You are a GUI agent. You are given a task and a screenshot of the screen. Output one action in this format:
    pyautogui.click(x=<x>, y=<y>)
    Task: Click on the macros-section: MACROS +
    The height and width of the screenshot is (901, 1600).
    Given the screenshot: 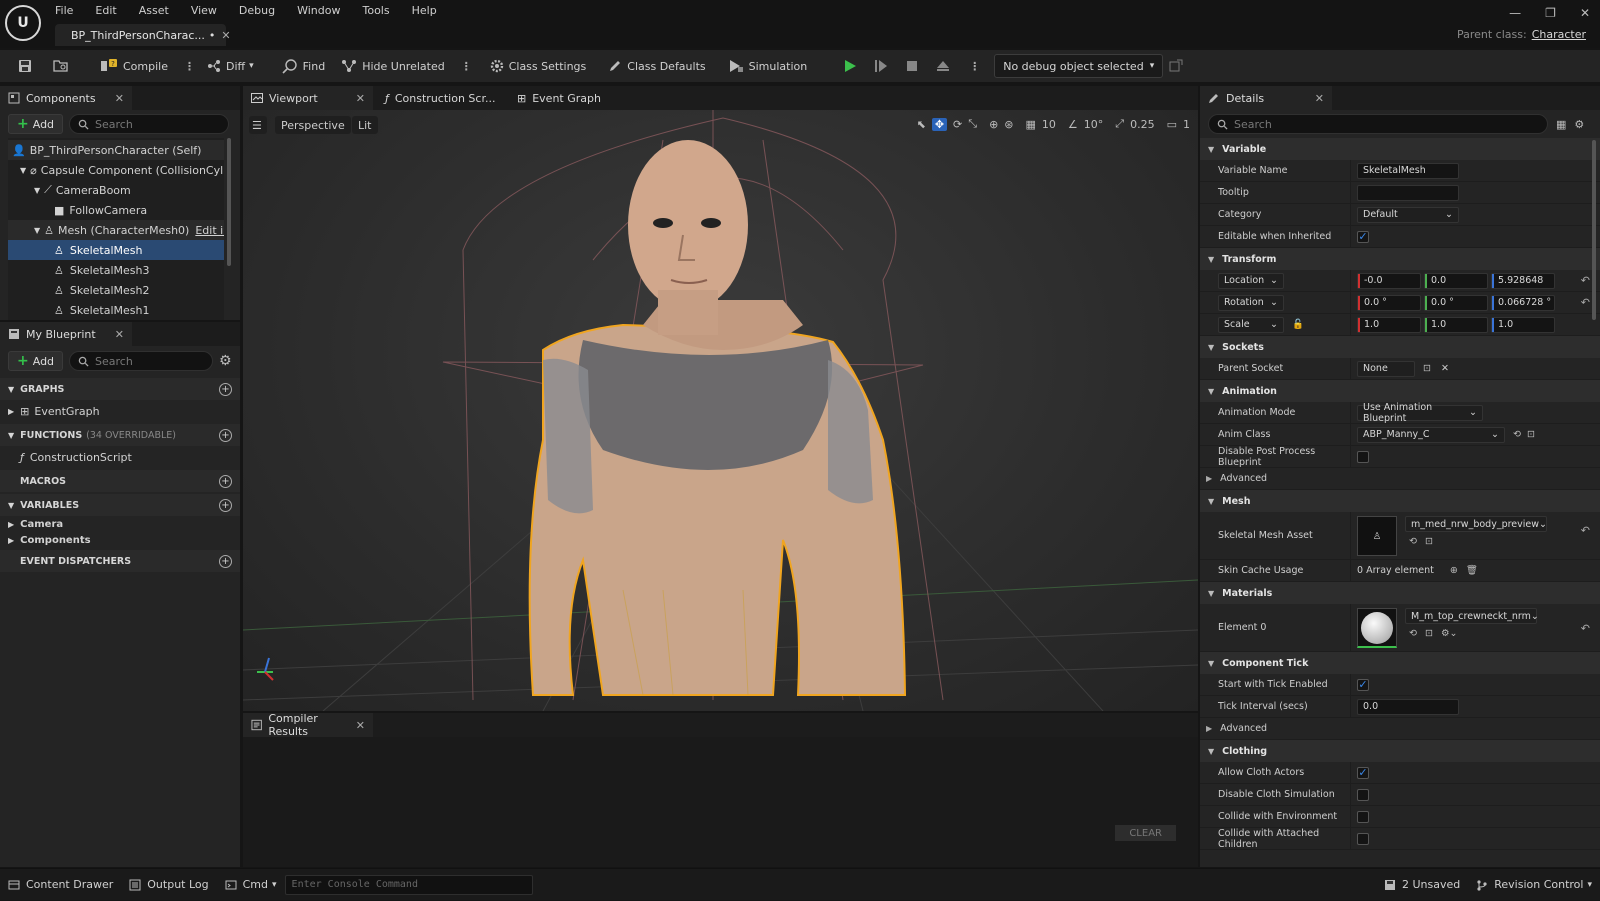 What is the action you would take?
    pyautogui.click(x=120, y=481)
    